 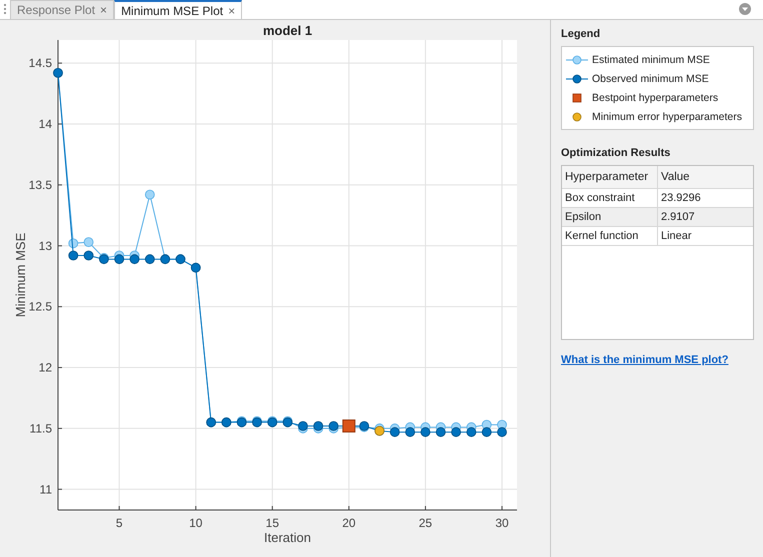 I want to click on table-cell-text: 23.9296, so click(x=681, y=198).